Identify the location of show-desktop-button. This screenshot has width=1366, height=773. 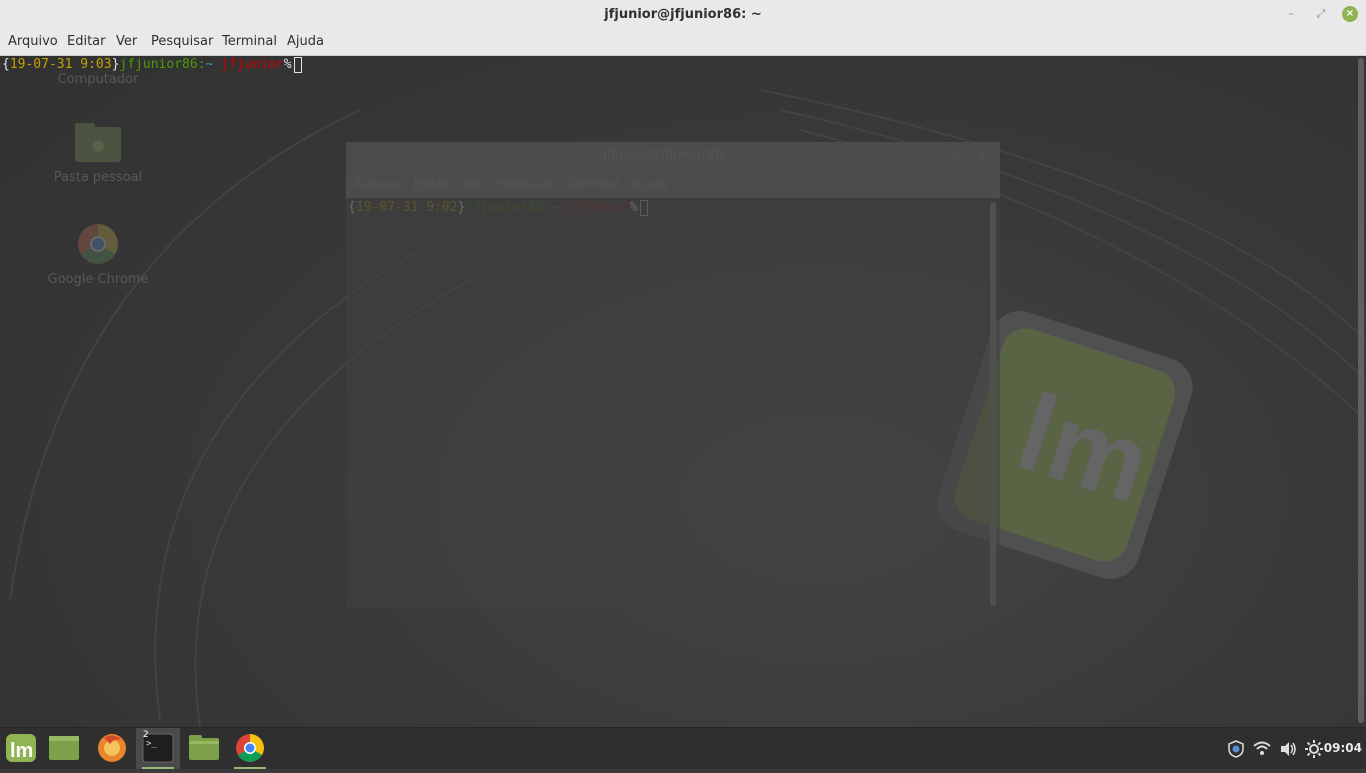
(64, 748).